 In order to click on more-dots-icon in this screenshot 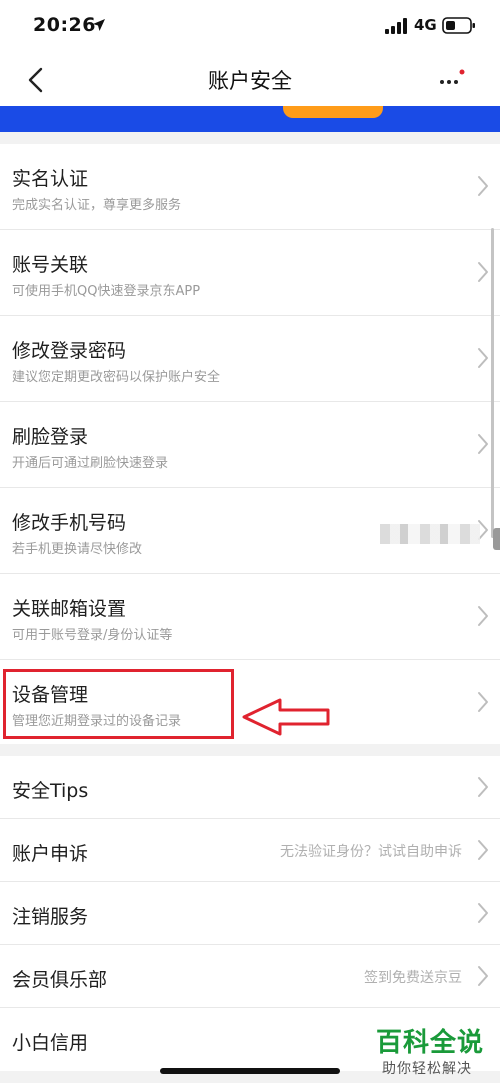, I will do `click(453, 80)`.